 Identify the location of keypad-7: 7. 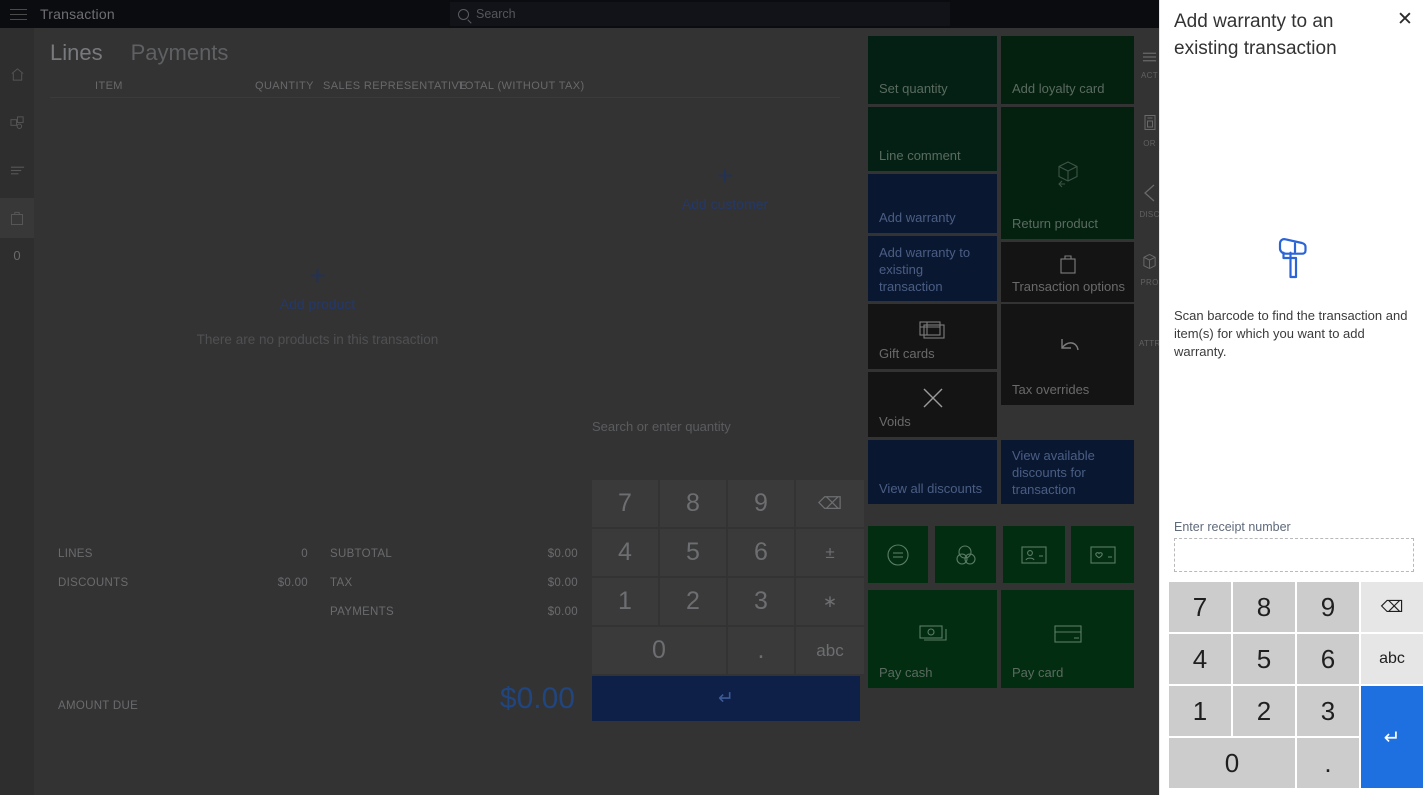
(1200, 607).